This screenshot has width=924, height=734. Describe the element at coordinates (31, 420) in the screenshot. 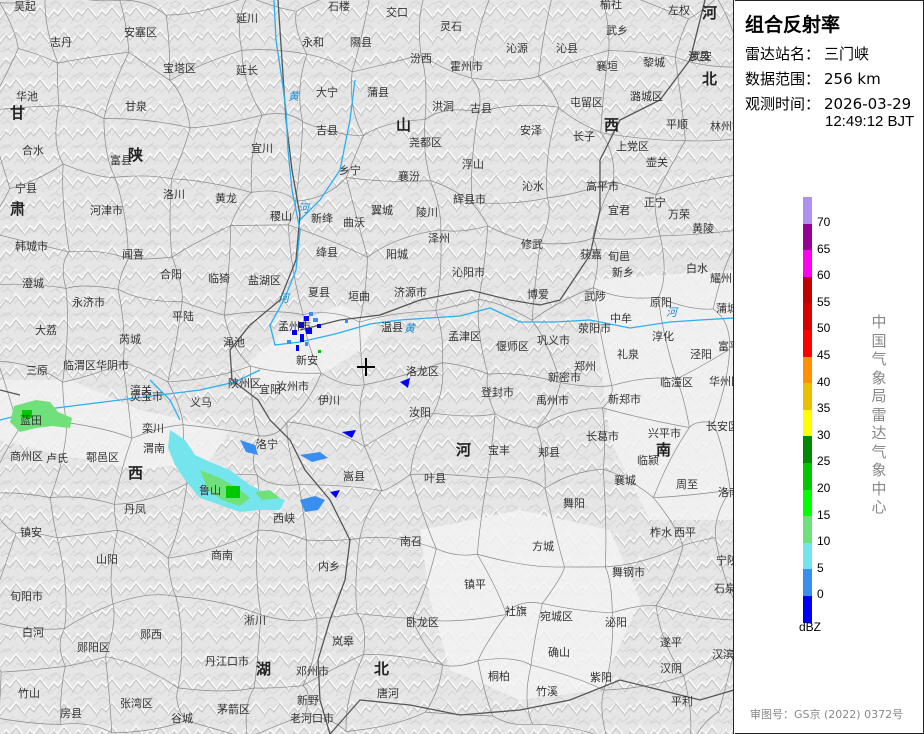

I see `place-label: 蓝田` at that location.